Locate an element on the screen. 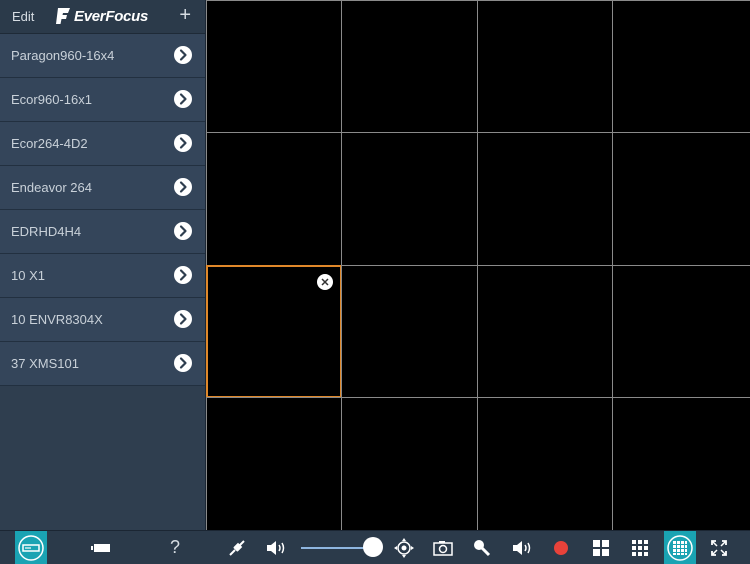 The width and height of the screenshot is (750, 564). layout-2x2-button is located at coordinates (601, 547).